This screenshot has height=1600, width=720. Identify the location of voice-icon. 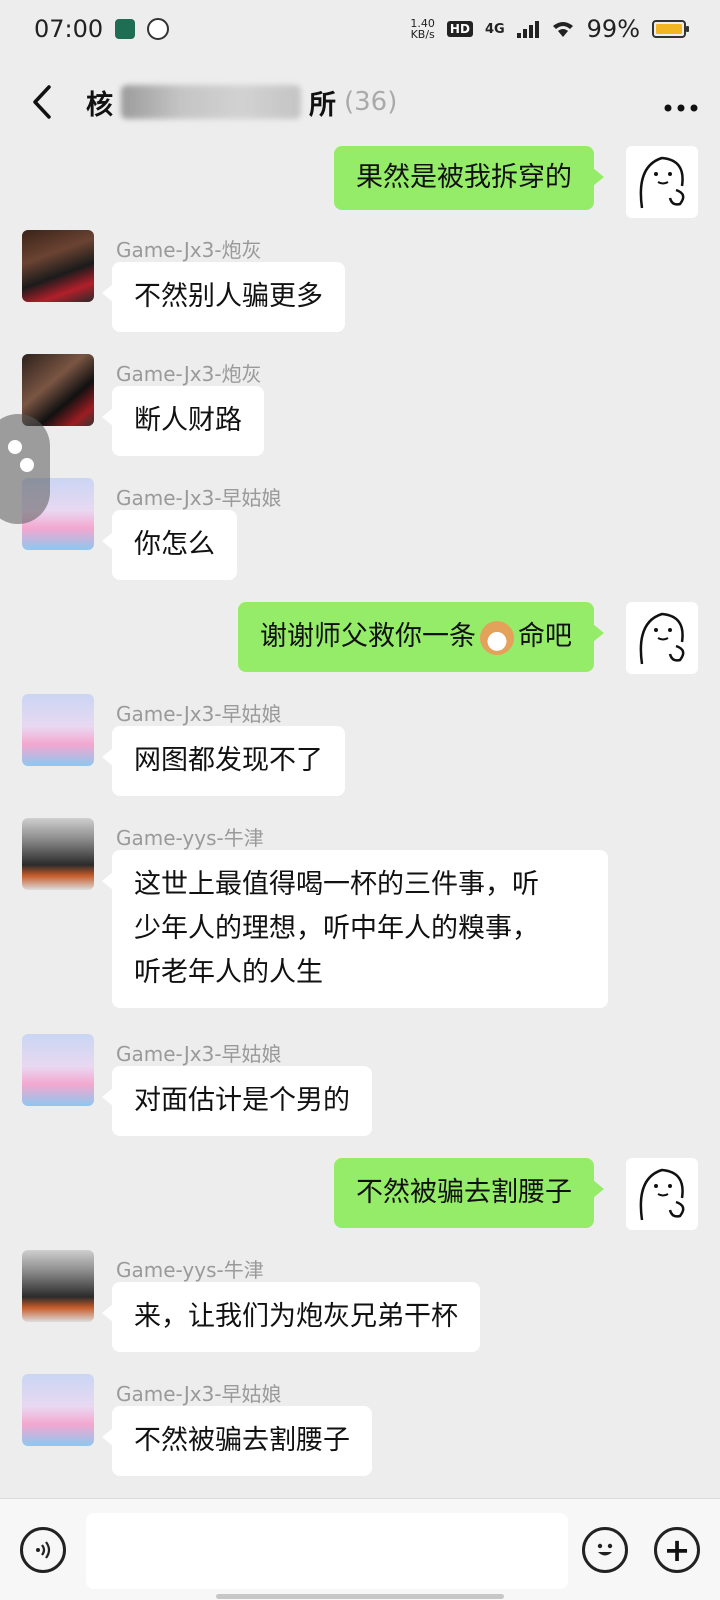
(43, 1550).